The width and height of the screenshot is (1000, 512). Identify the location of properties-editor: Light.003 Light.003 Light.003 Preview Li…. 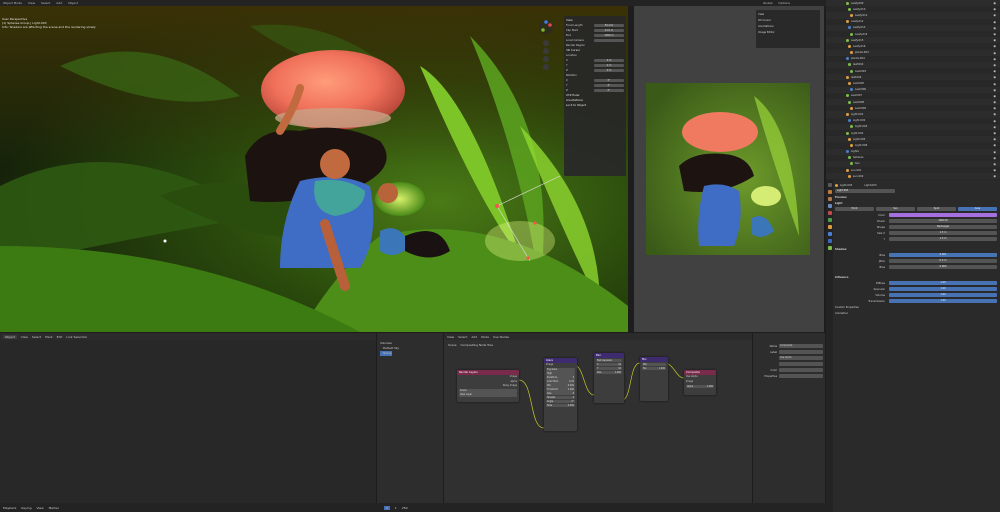
(913, 346).